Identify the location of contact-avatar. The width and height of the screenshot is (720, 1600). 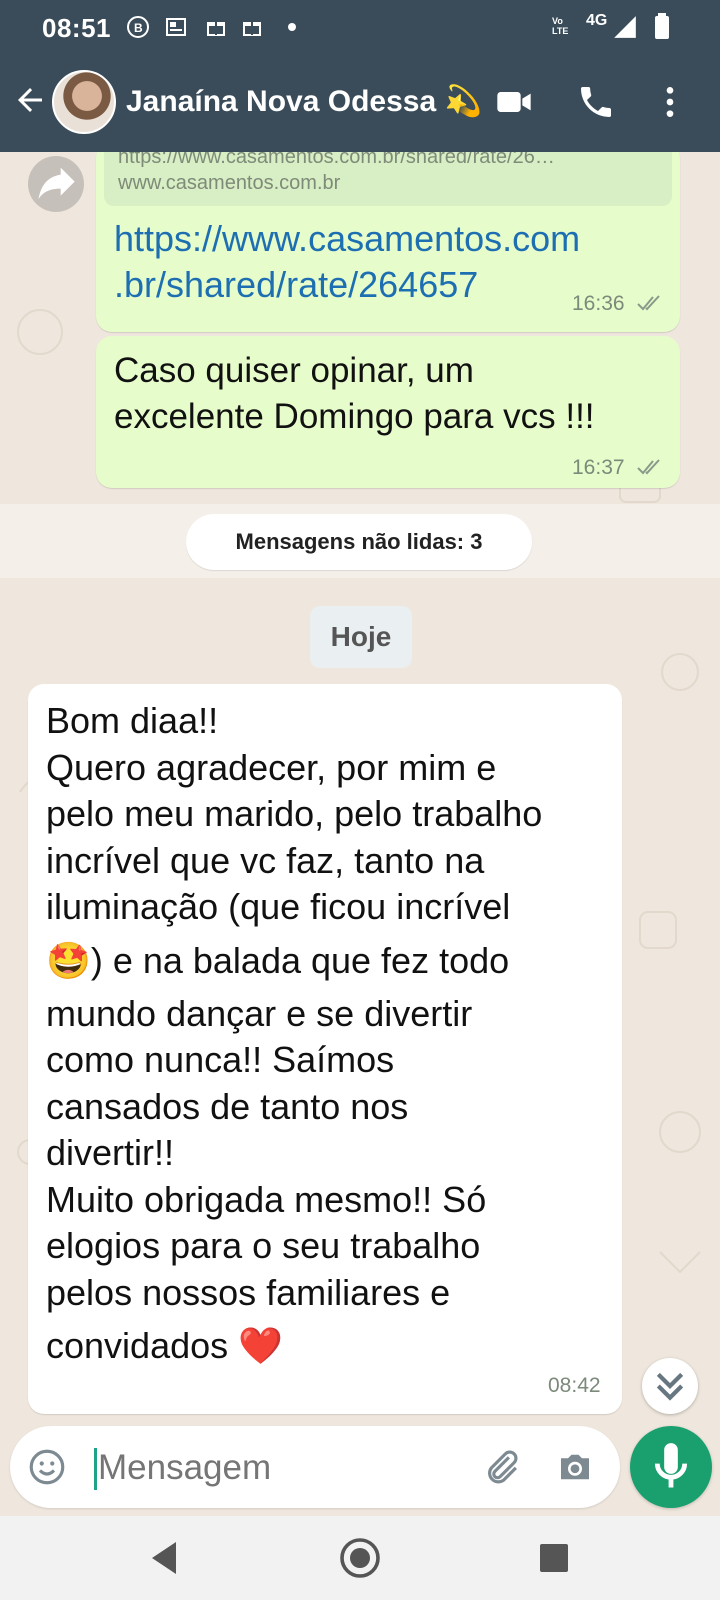
(84, 102).